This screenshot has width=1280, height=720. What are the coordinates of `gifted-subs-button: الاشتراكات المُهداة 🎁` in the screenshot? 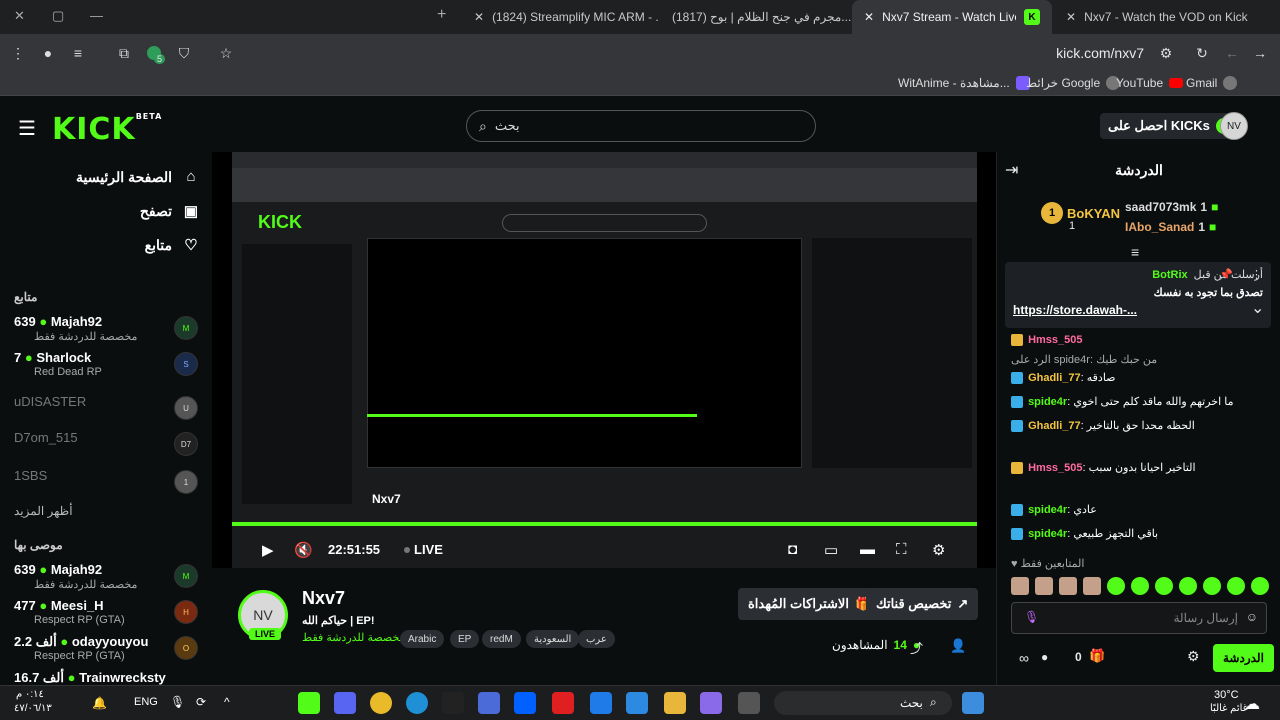 It's located at (810, 604).